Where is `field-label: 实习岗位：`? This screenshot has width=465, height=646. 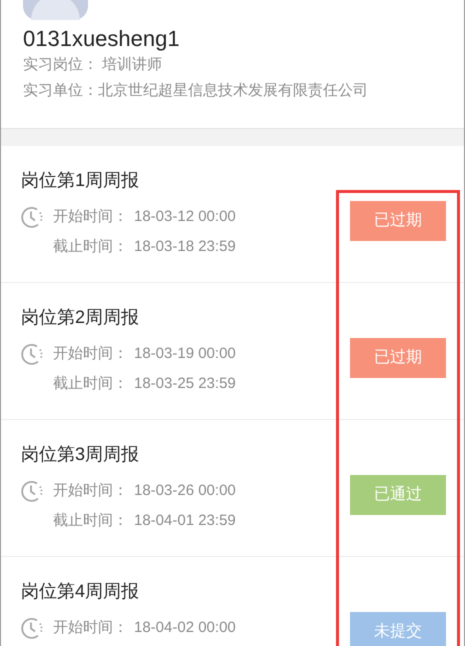 field-label: 实习岗位： is located at coordinates (60, 64).